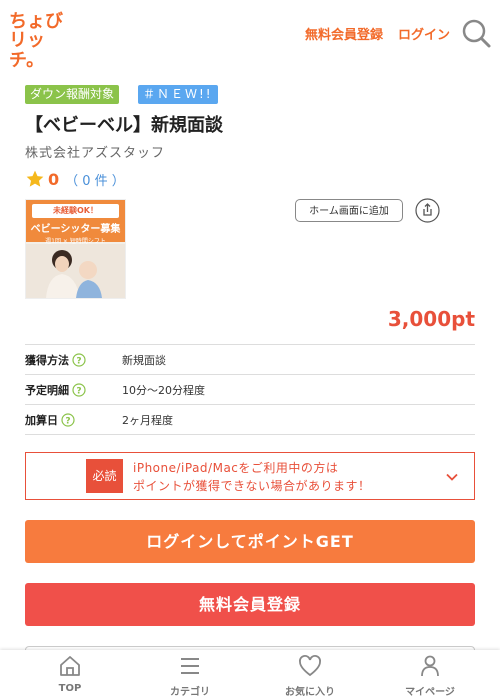  Describe the element at coordinates (147, 420) in the screenshot. I see `detail-value: 2ヶ月程度` at that location.